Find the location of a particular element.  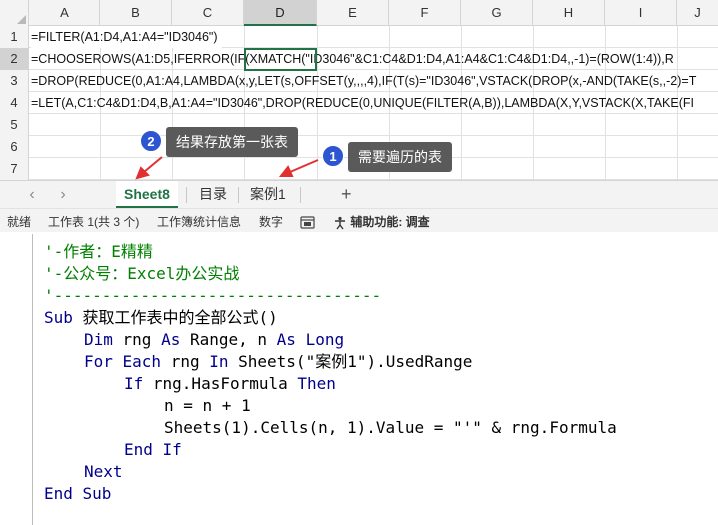

code-line: Sub 获取工作表中的全部公式() is located at coordinates (330, 318).